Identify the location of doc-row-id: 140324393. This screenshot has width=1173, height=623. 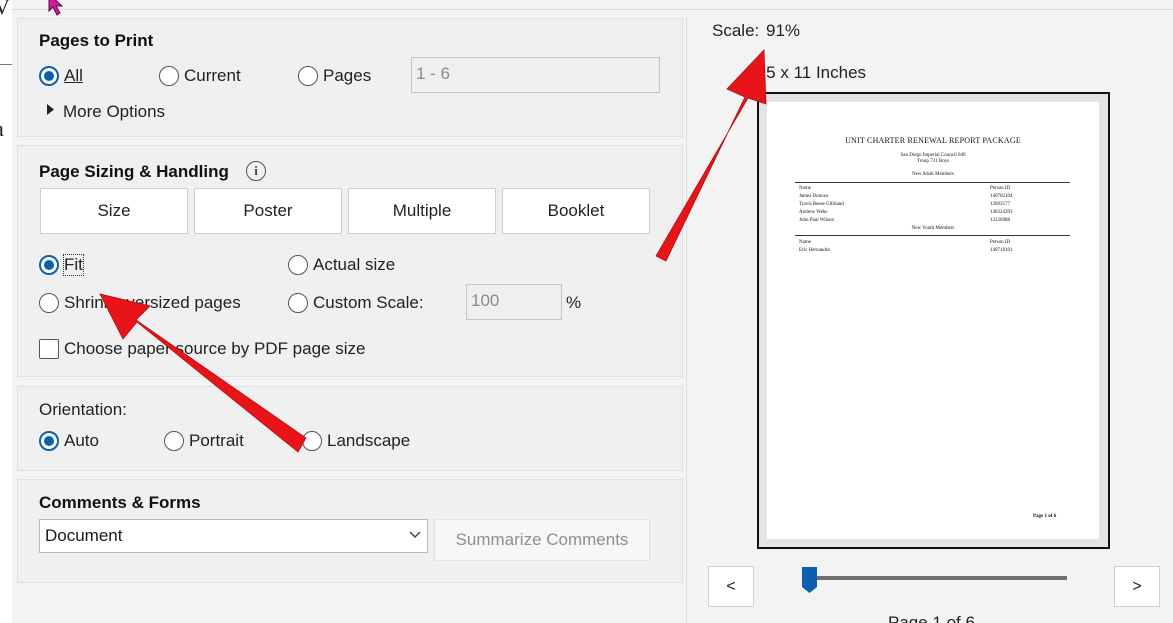
(1001, 212).